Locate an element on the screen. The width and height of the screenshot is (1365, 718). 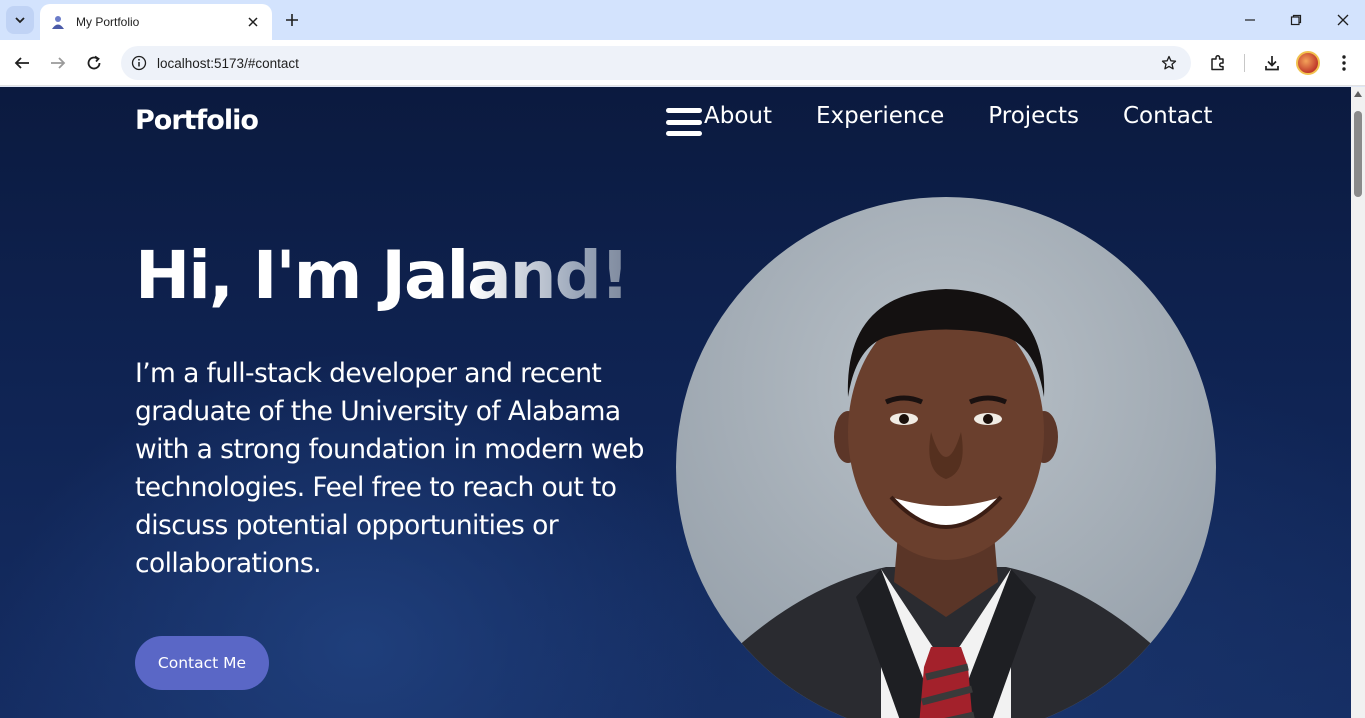
site-logo: Portfolio is located at coordinates (197, 120).